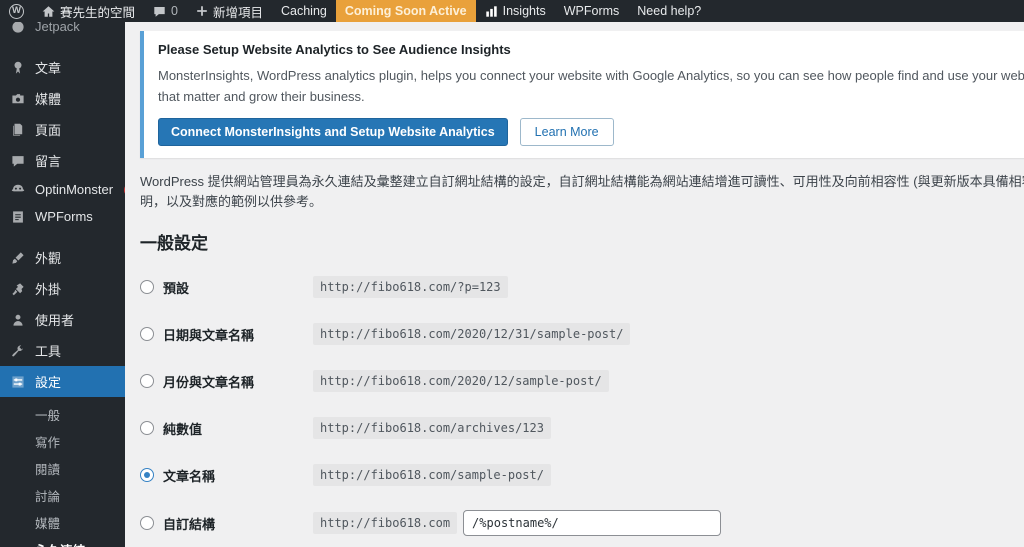 The height and width of the screenshot is (547, 1024). I want to click on notice-body-line2: that matter and grow their business., so click(261, 97).